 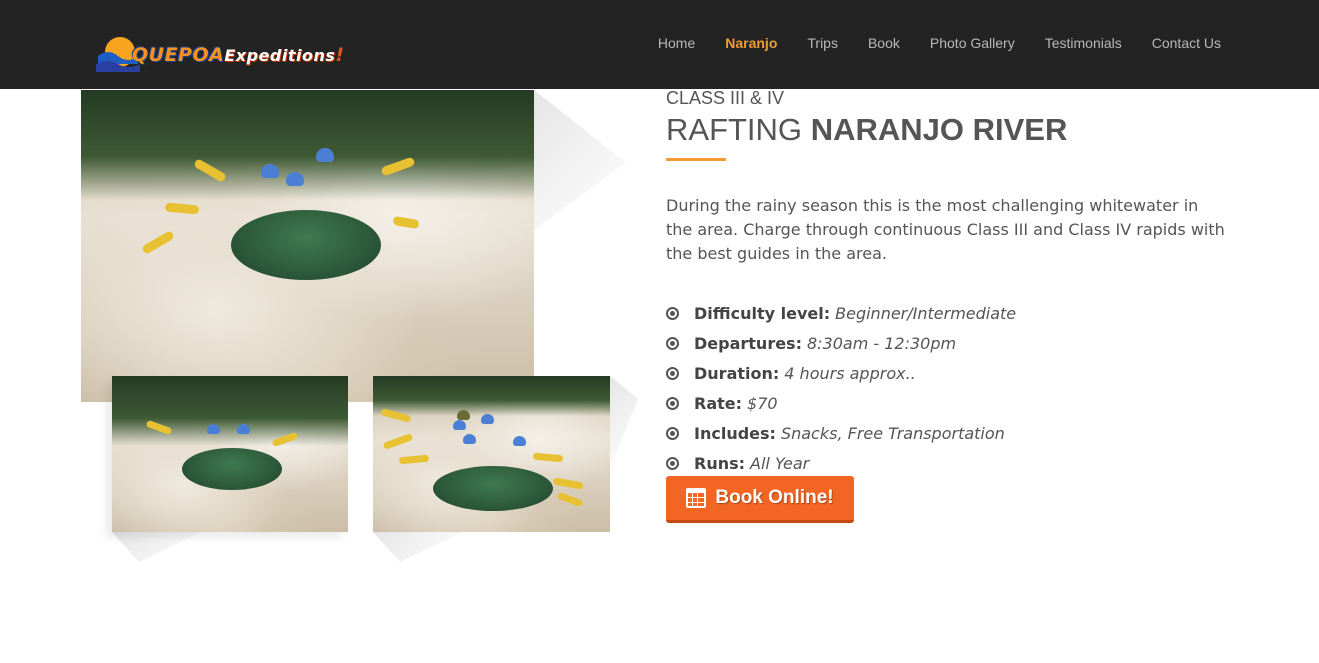 What do you see at coordinates (972, 43) in the screenshot?
I see `nav-photo-gallery: Photo Gallery` at bounding box center [972, 43].